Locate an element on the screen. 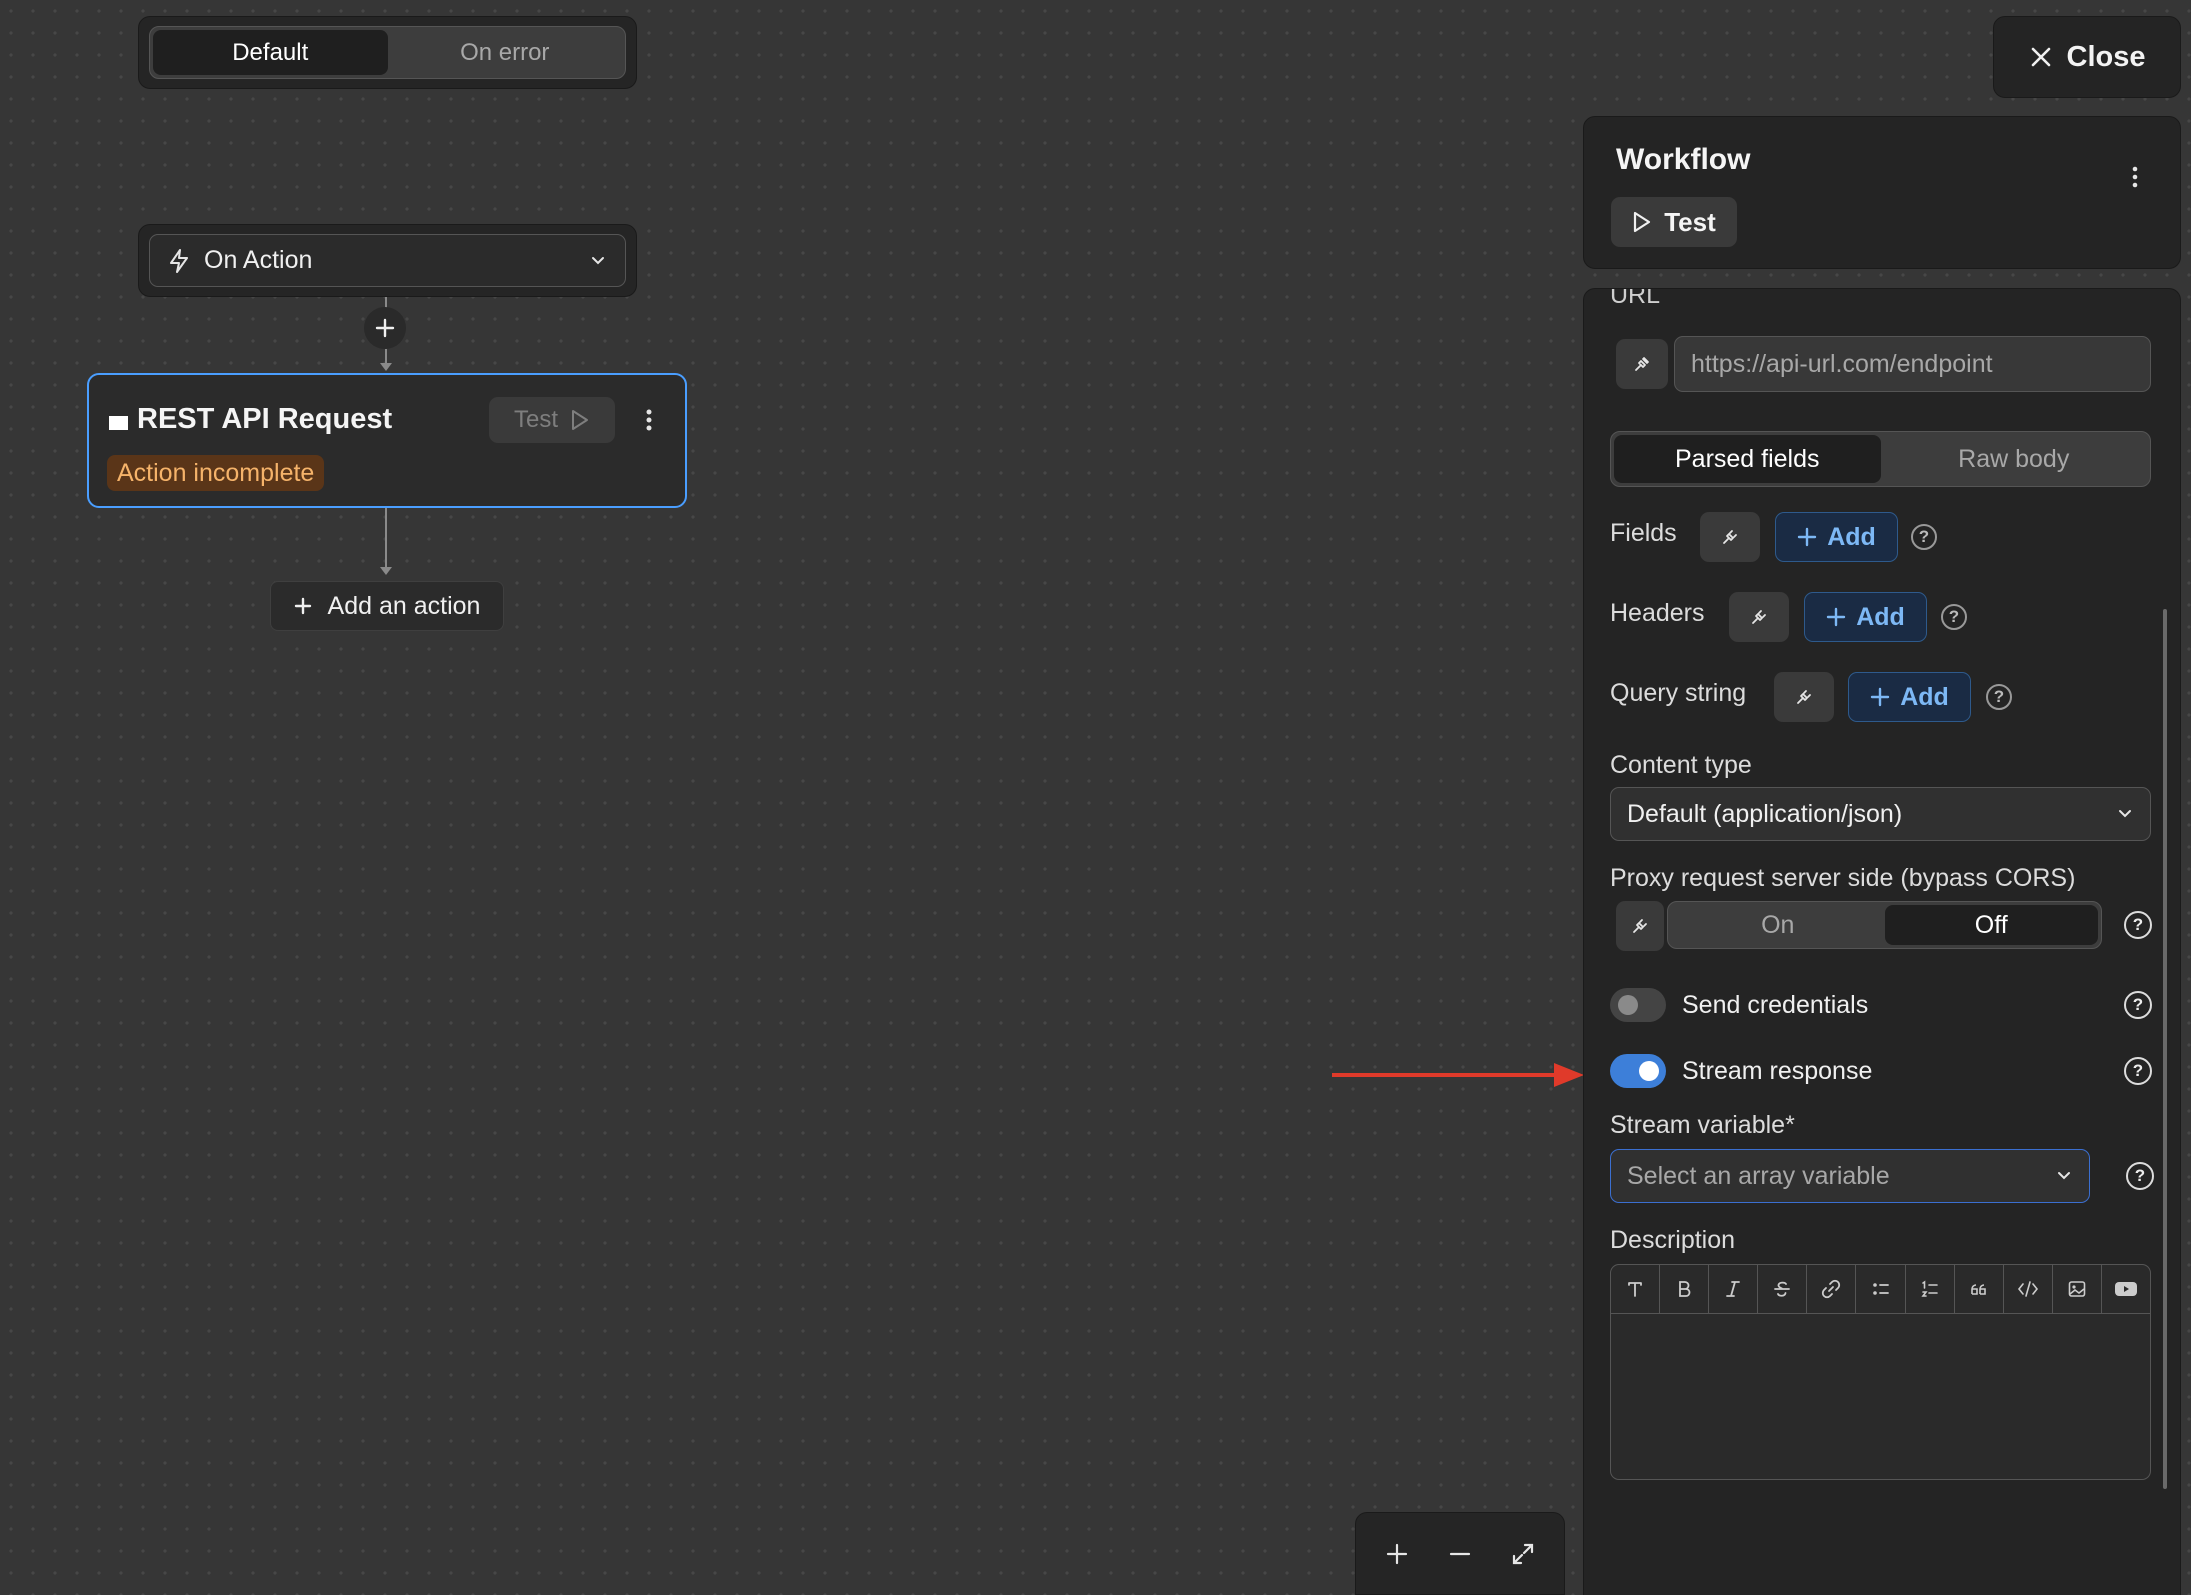 This screenshot has height=1595, width=2191. fields-bind-button is located at coordinates (1730, 537).